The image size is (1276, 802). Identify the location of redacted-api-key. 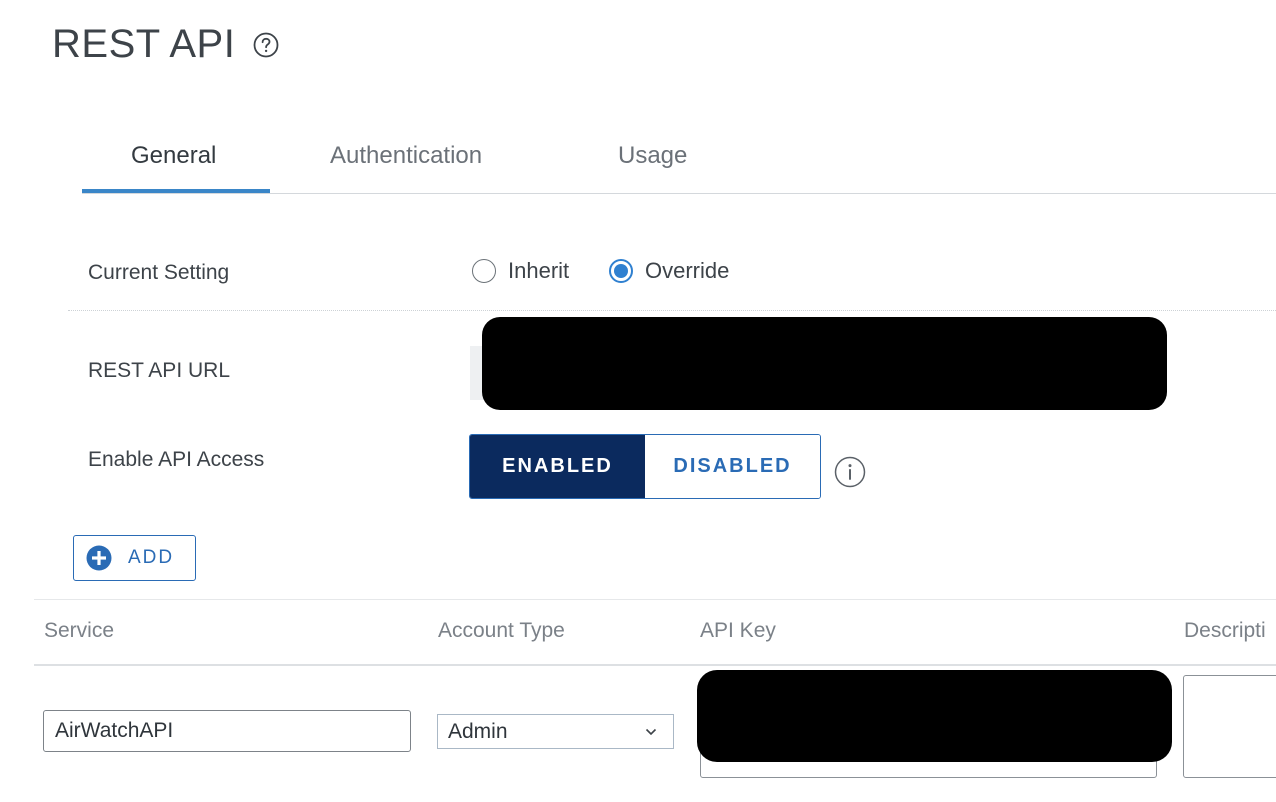
(934, 716).